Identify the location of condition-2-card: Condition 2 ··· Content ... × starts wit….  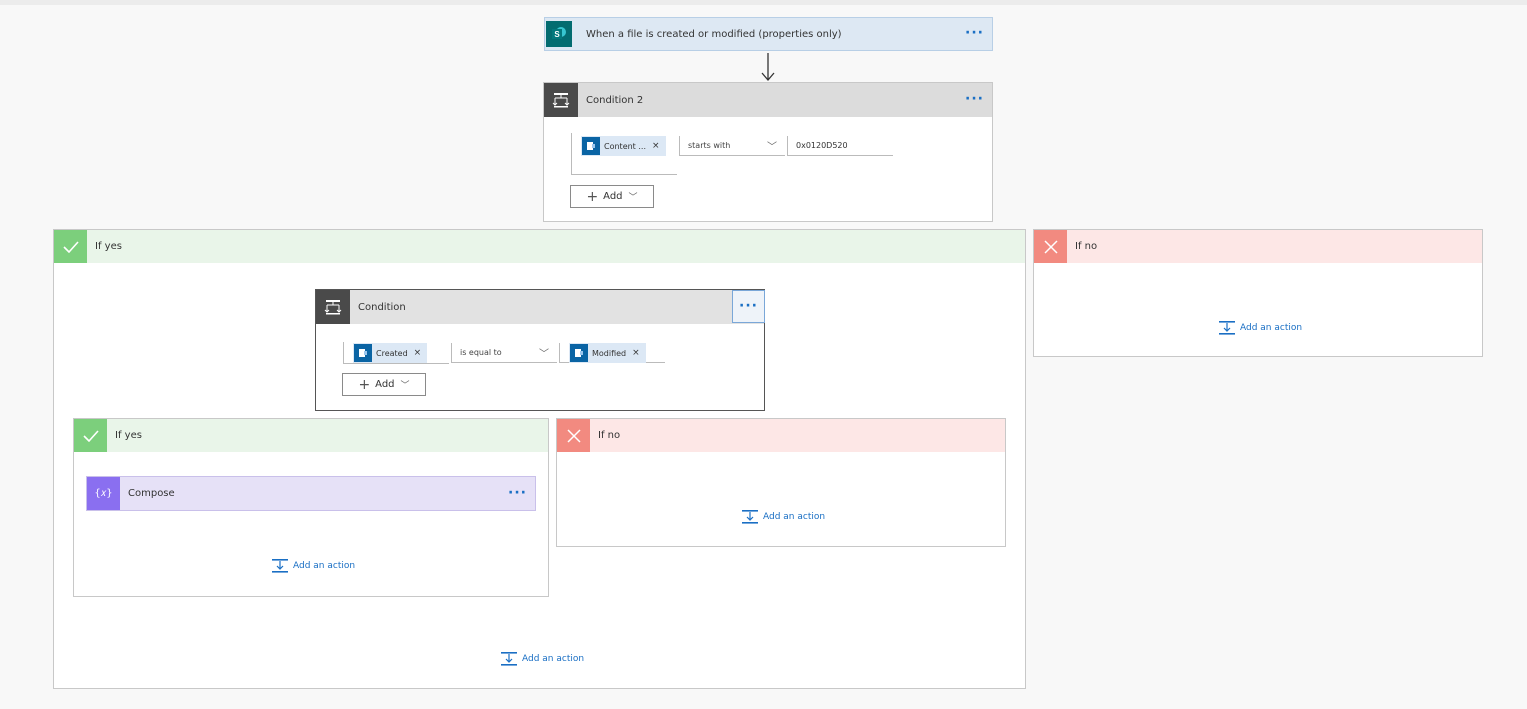
(768, 152).